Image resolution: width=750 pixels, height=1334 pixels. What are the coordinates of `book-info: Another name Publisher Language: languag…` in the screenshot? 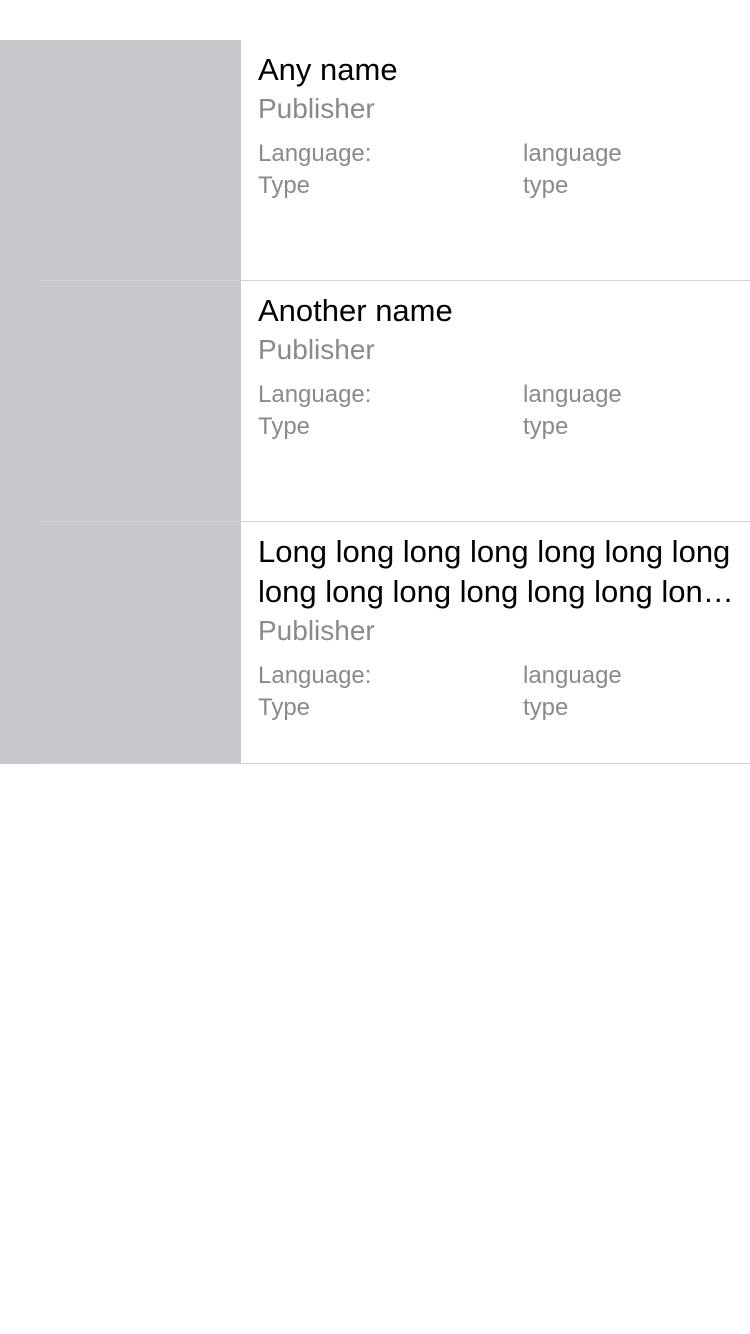 It's located at (500, 367).